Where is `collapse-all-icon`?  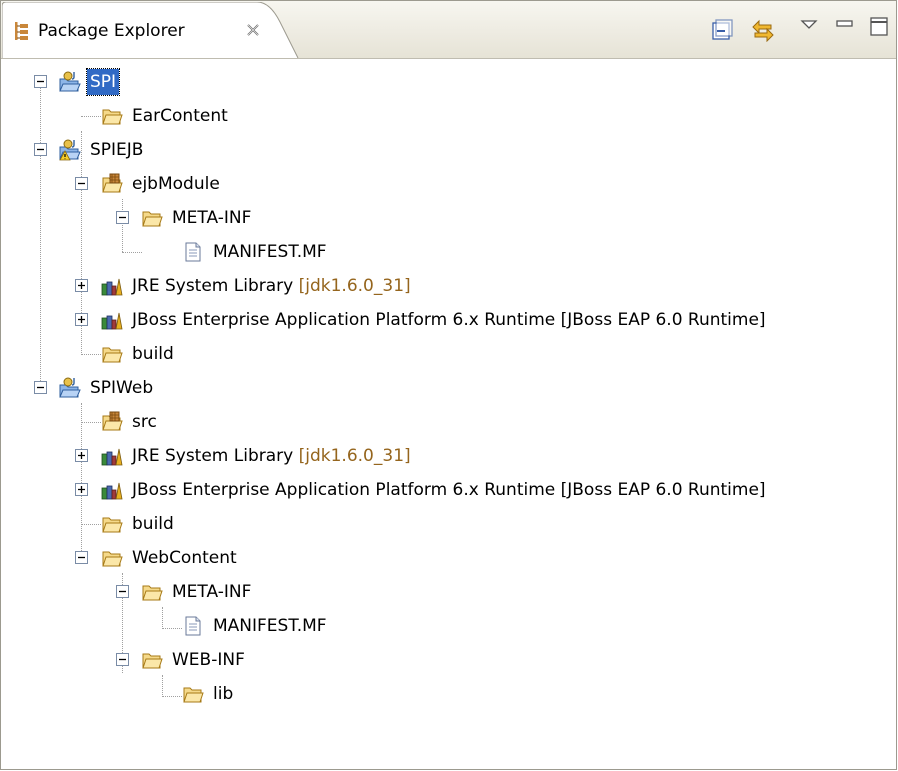 collapse-all-icon is located at coordinates (722, 30).